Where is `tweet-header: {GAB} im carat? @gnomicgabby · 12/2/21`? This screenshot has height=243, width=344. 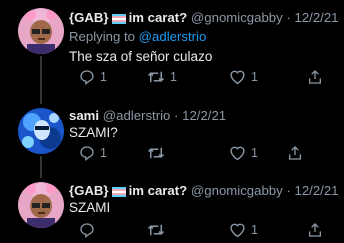
tweet-header: {GAB} im carat? @gnomicgabby · 12/2/21 is located at coordinates (203, 19).